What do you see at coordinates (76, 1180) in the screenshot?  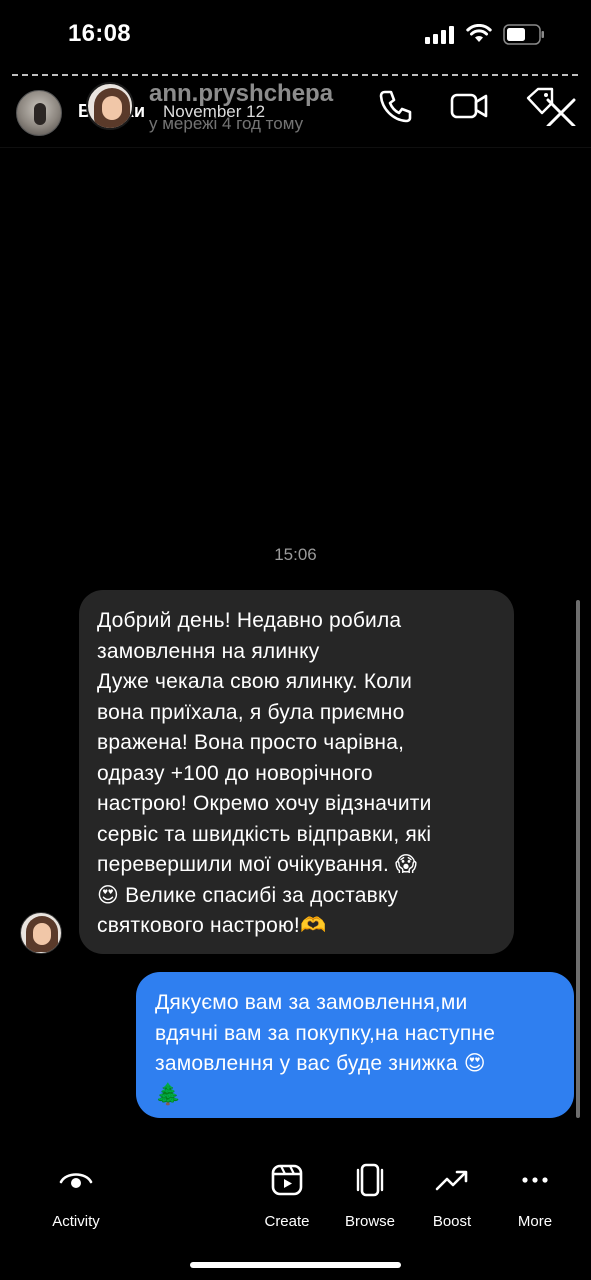 I see `eye-icon` at bounding box center [76, 1180].